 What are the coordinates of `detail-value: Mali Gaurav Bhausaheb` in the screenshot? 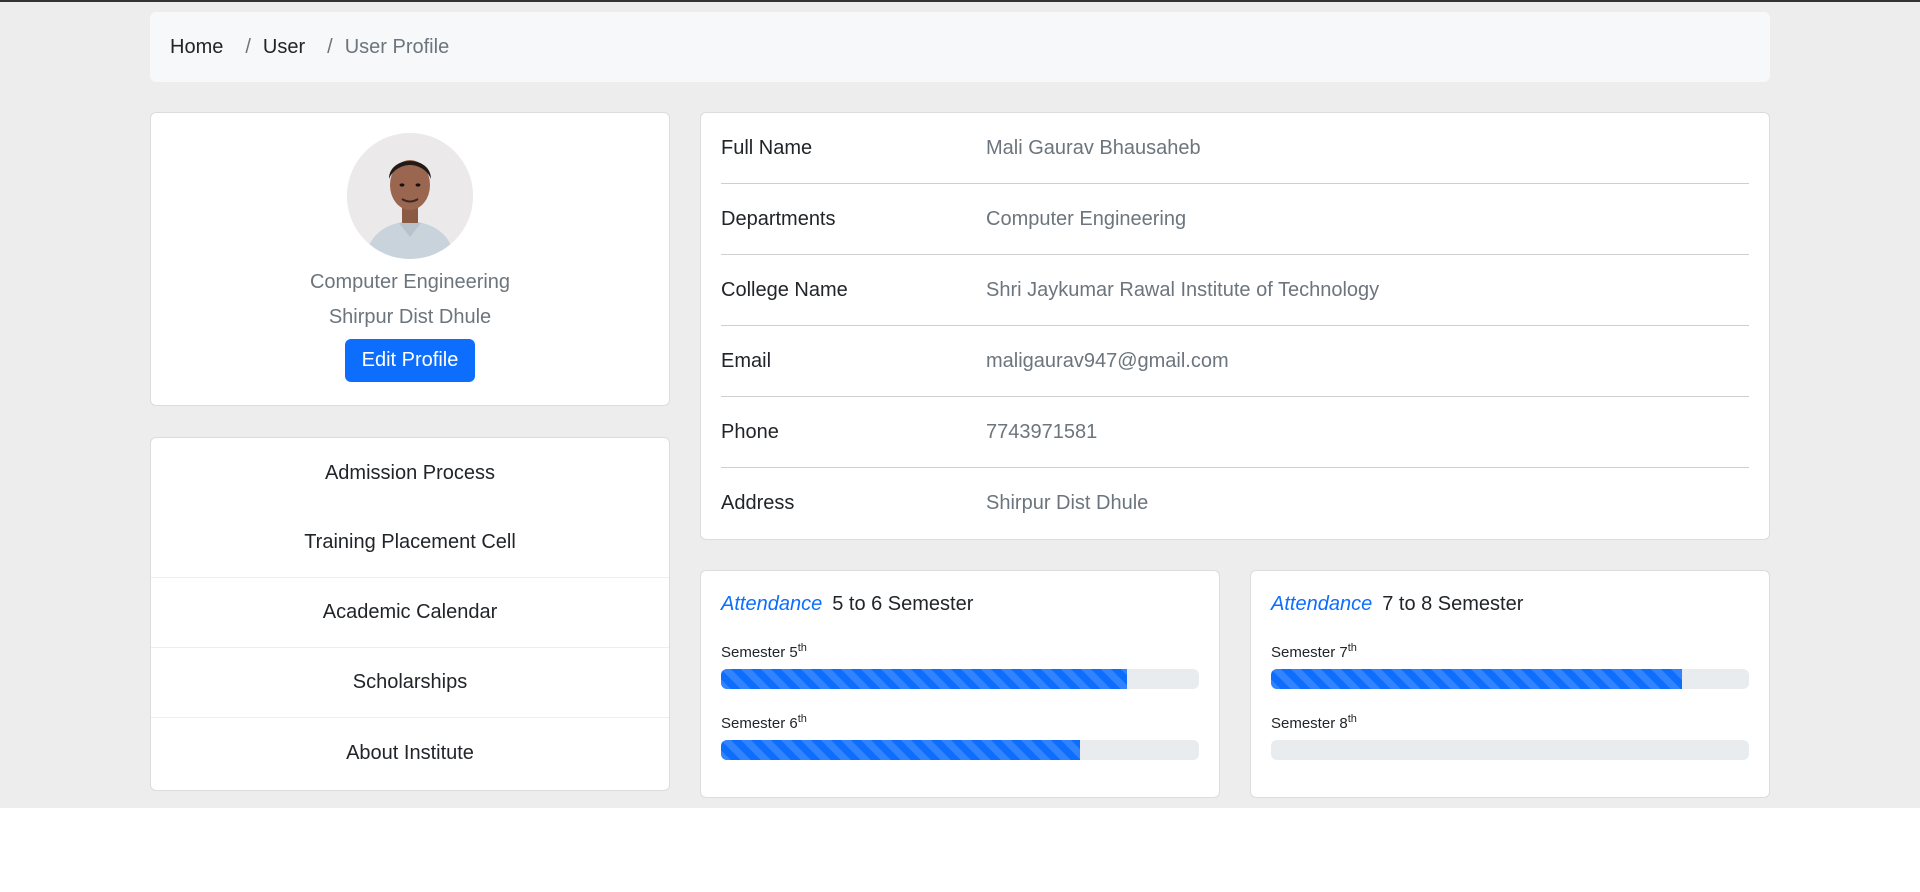 It's located at (1093, 147).